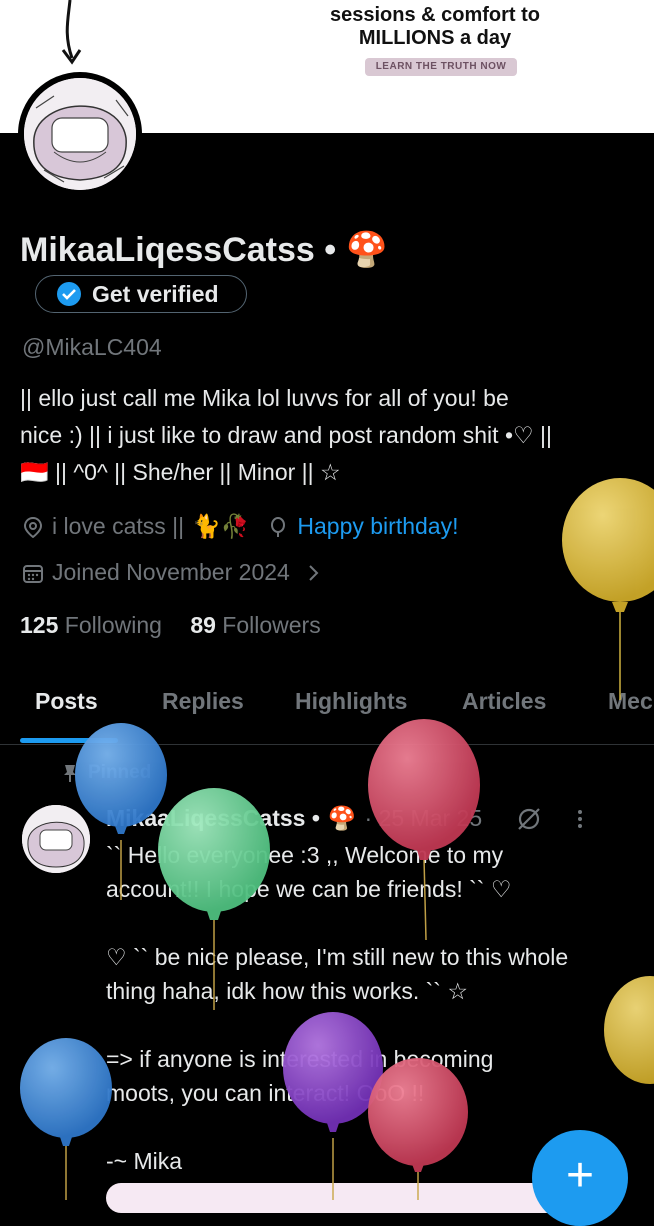 Image resolution: width=654 pixels, height=1226 pixels. Describe the element at coordinates (120, 772) in the screenshot. I see `pinned-label: Pinned` at that location.